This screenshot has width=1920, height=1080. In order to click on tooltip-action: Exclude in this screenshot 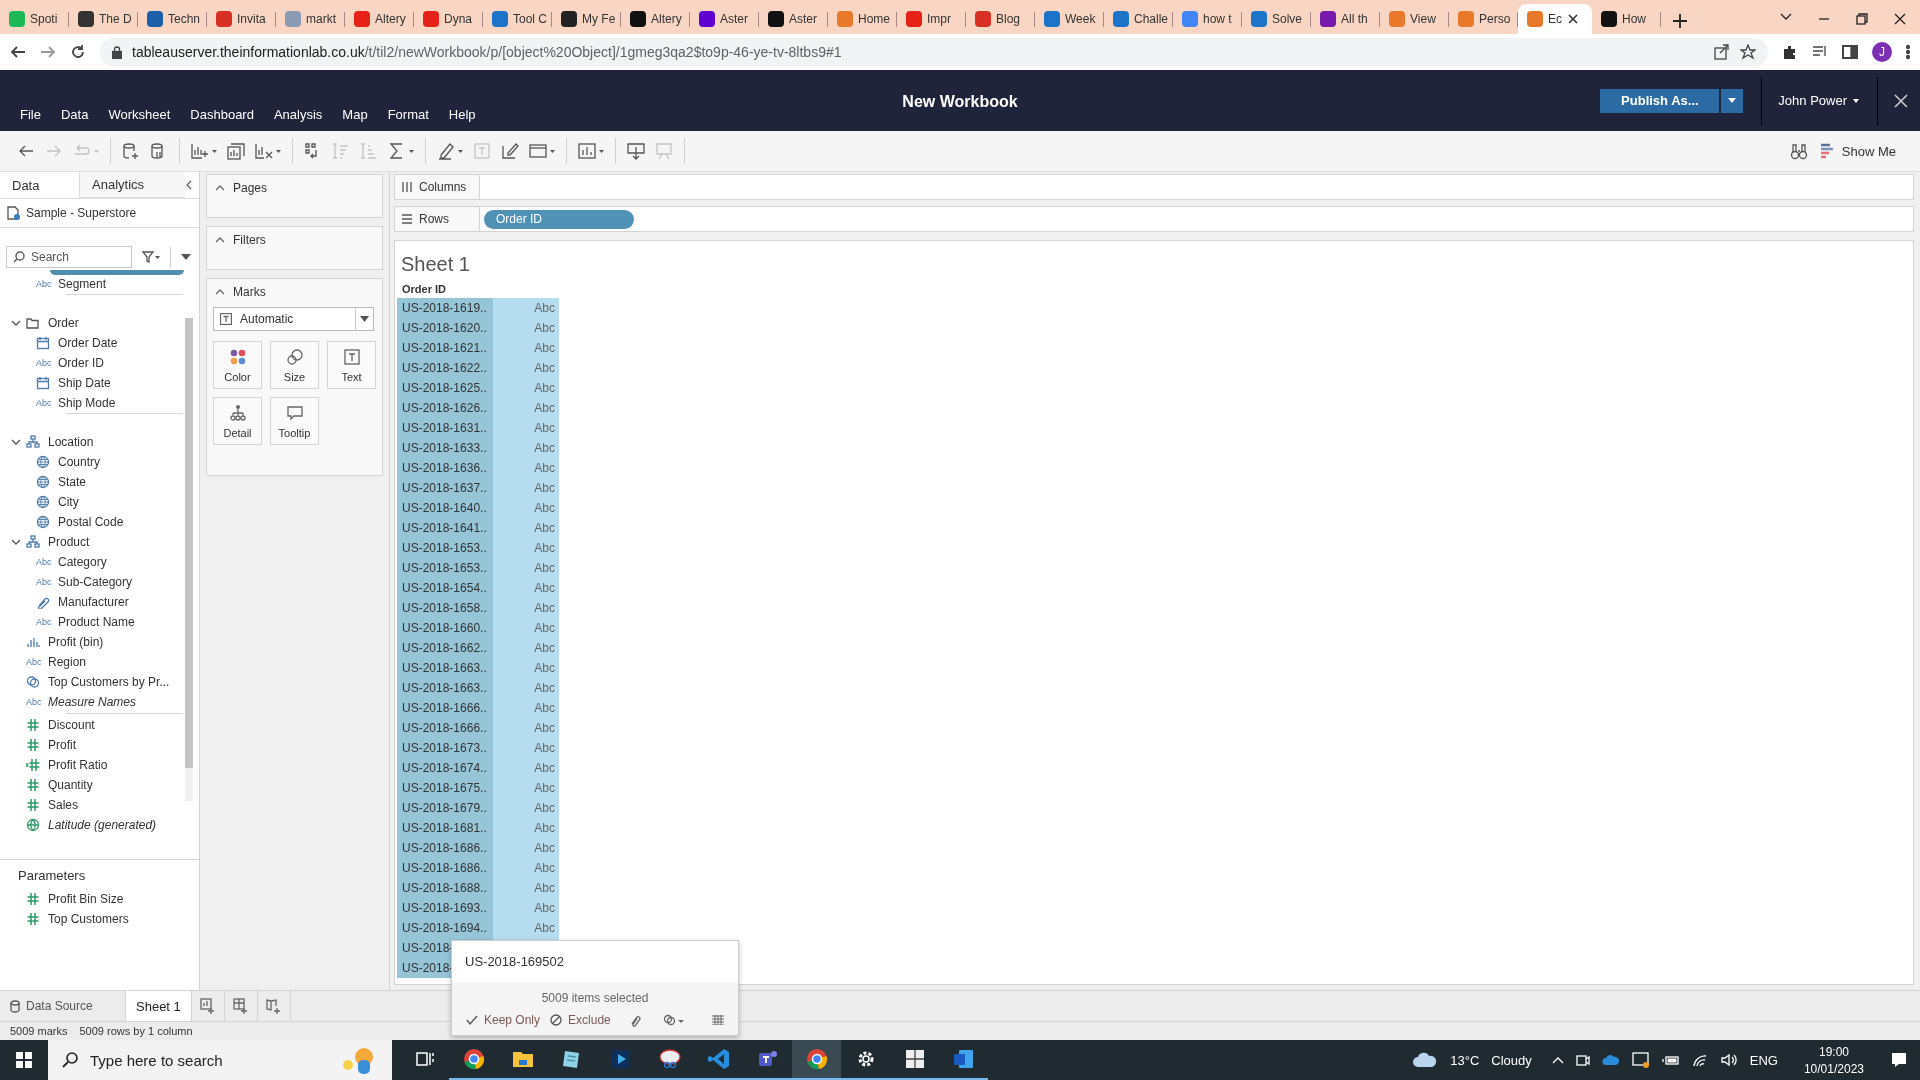, I will do `click(580, 1020)`.